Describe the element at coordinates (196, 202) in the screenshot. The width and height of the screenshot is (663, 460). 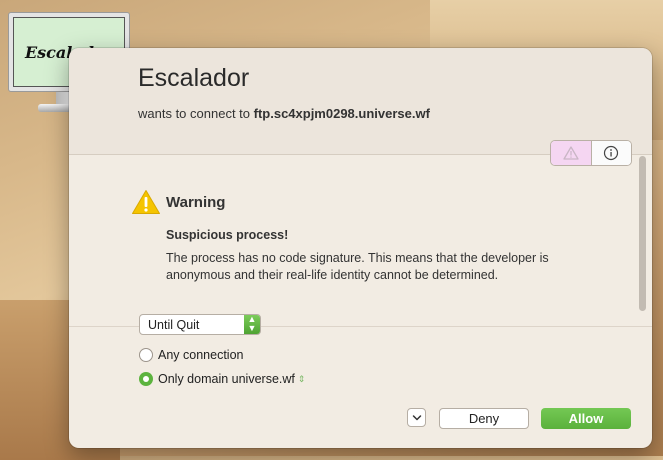
I see `warning-title: Warning` at that location.